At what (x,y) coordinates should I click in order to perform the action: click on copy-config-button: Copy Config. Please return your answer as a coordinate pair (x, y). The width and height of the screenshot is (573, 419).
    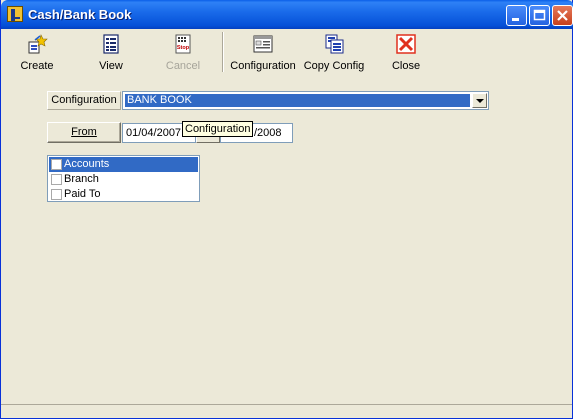
    Looking at the image, I should click on (334, 52).